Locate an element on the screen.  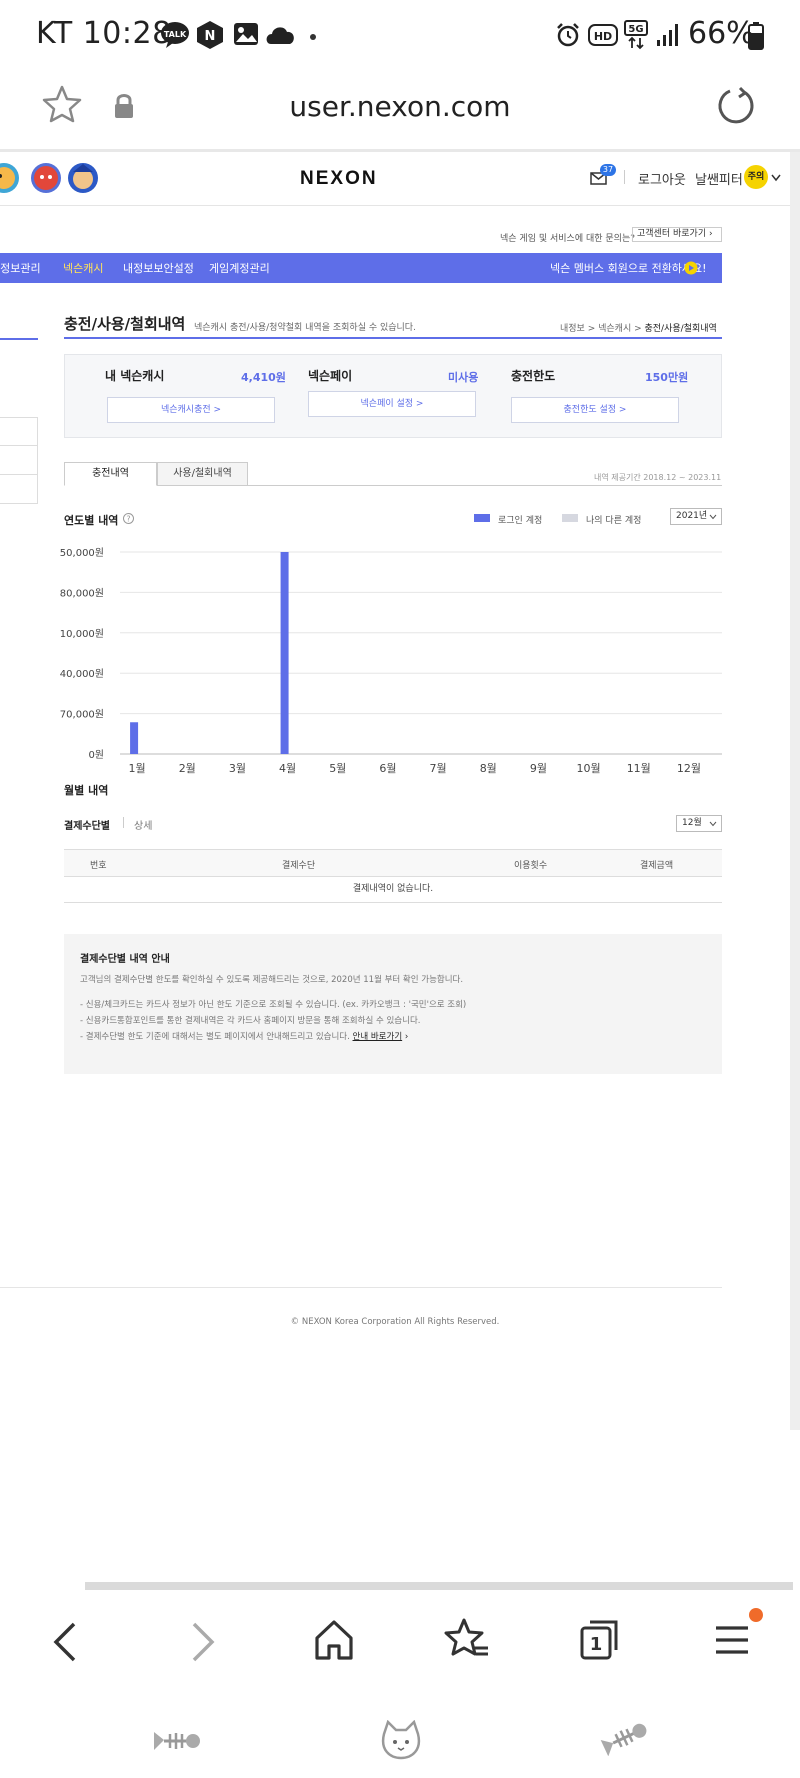
username: 날쌘피터 is located at coordinates (719, 178).